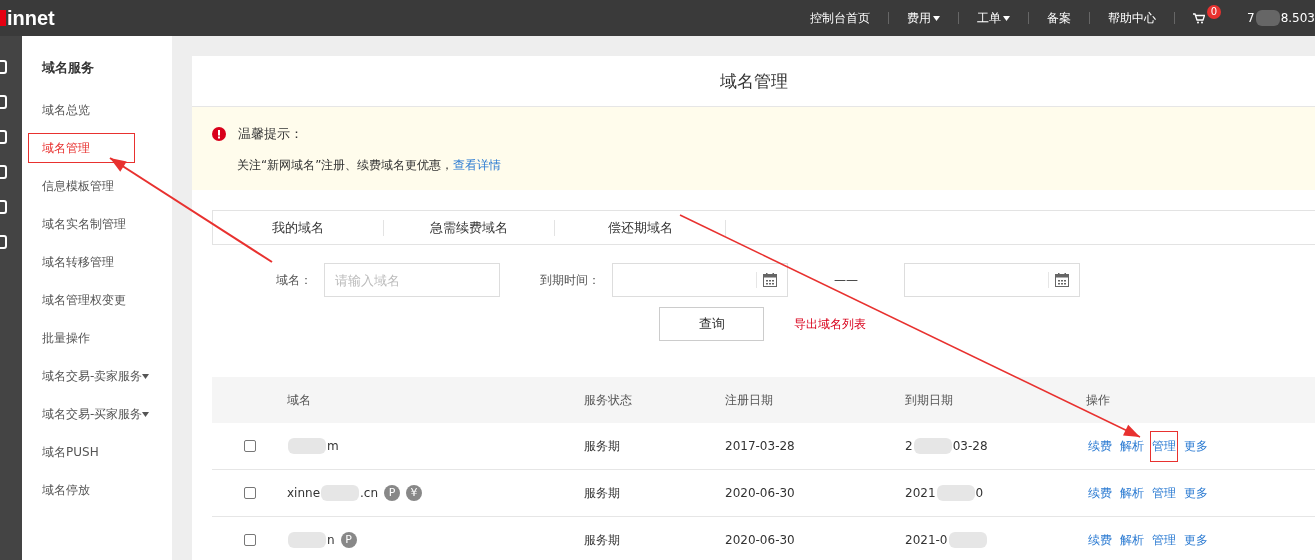  Describe the element at coordinates (469, 227) in the screenshot. I see `tab: 急需续费域名` at that location.